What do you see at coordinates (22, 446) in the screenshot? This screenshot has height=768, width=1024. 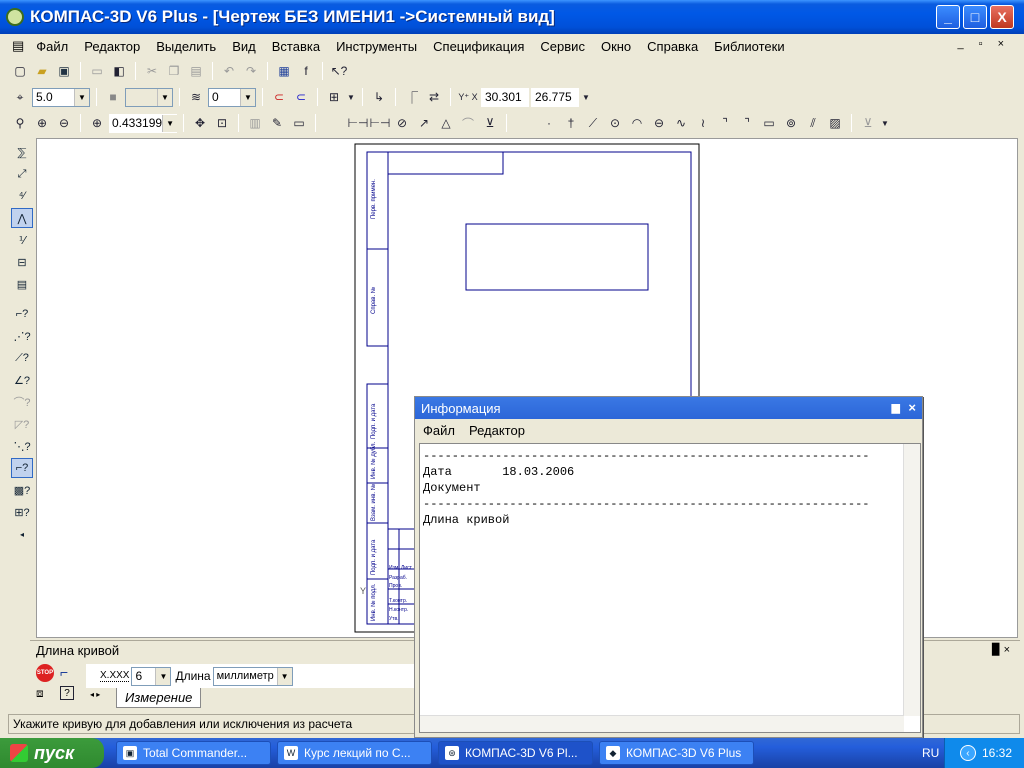 I see `mass-measure-icon: ⋱?` at bounding box center [22, 446].